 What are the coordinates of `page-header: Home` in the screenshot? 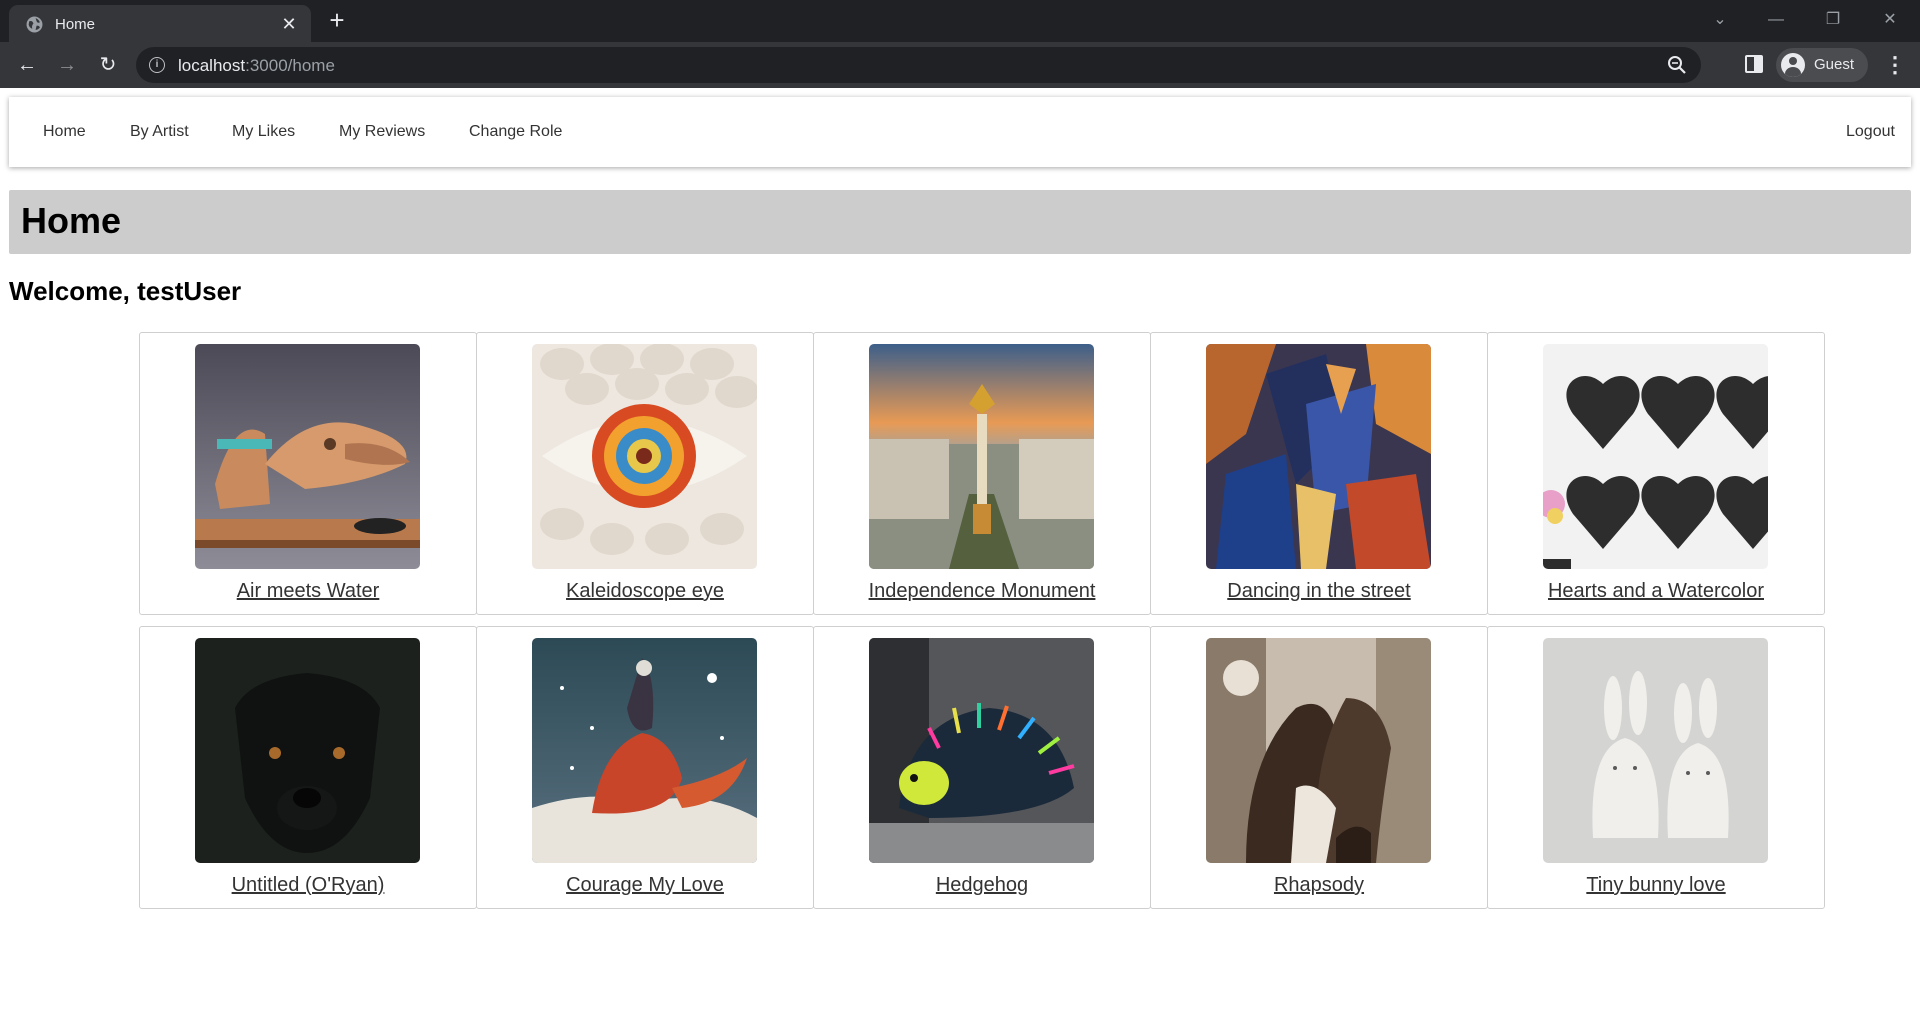 It's located at (960, 222).